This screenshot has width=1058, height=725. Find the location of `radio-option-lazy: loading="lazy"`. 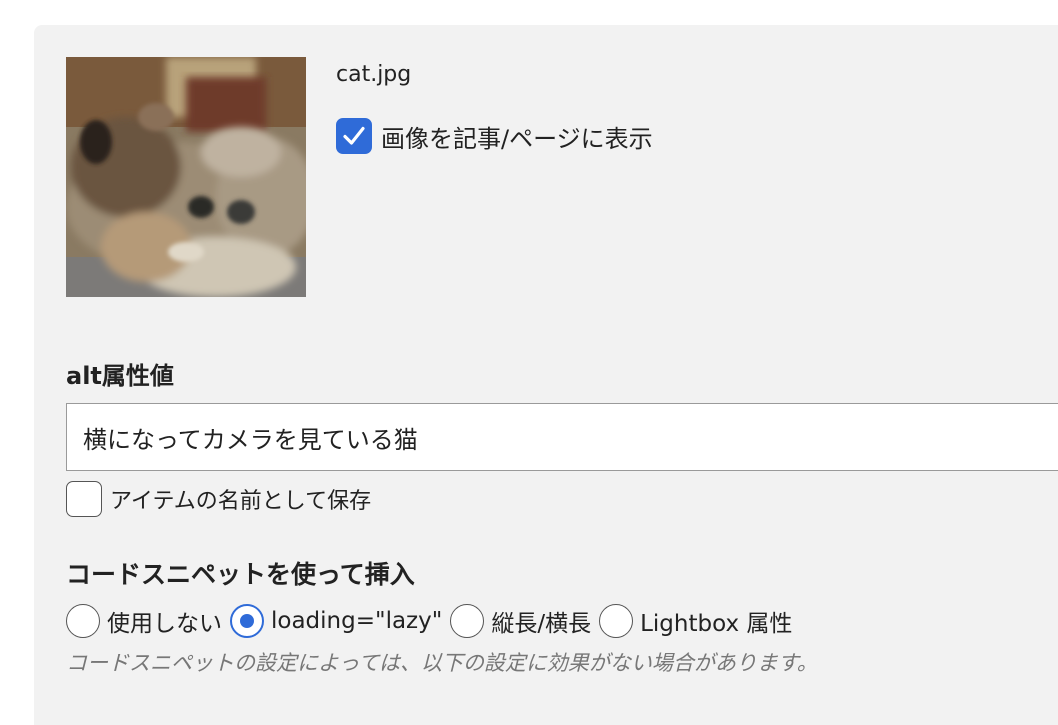

radio-option-lazy: loading="lazy" is located at coordinates (336, 621).